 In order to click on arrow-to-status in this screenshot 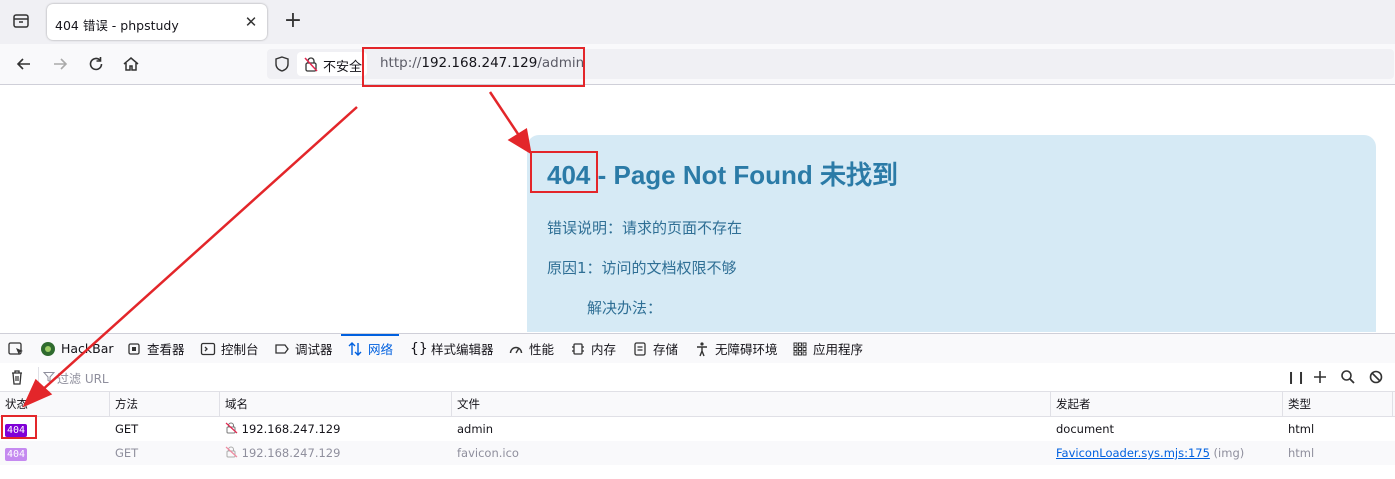, I will do `click(198, 249)`.